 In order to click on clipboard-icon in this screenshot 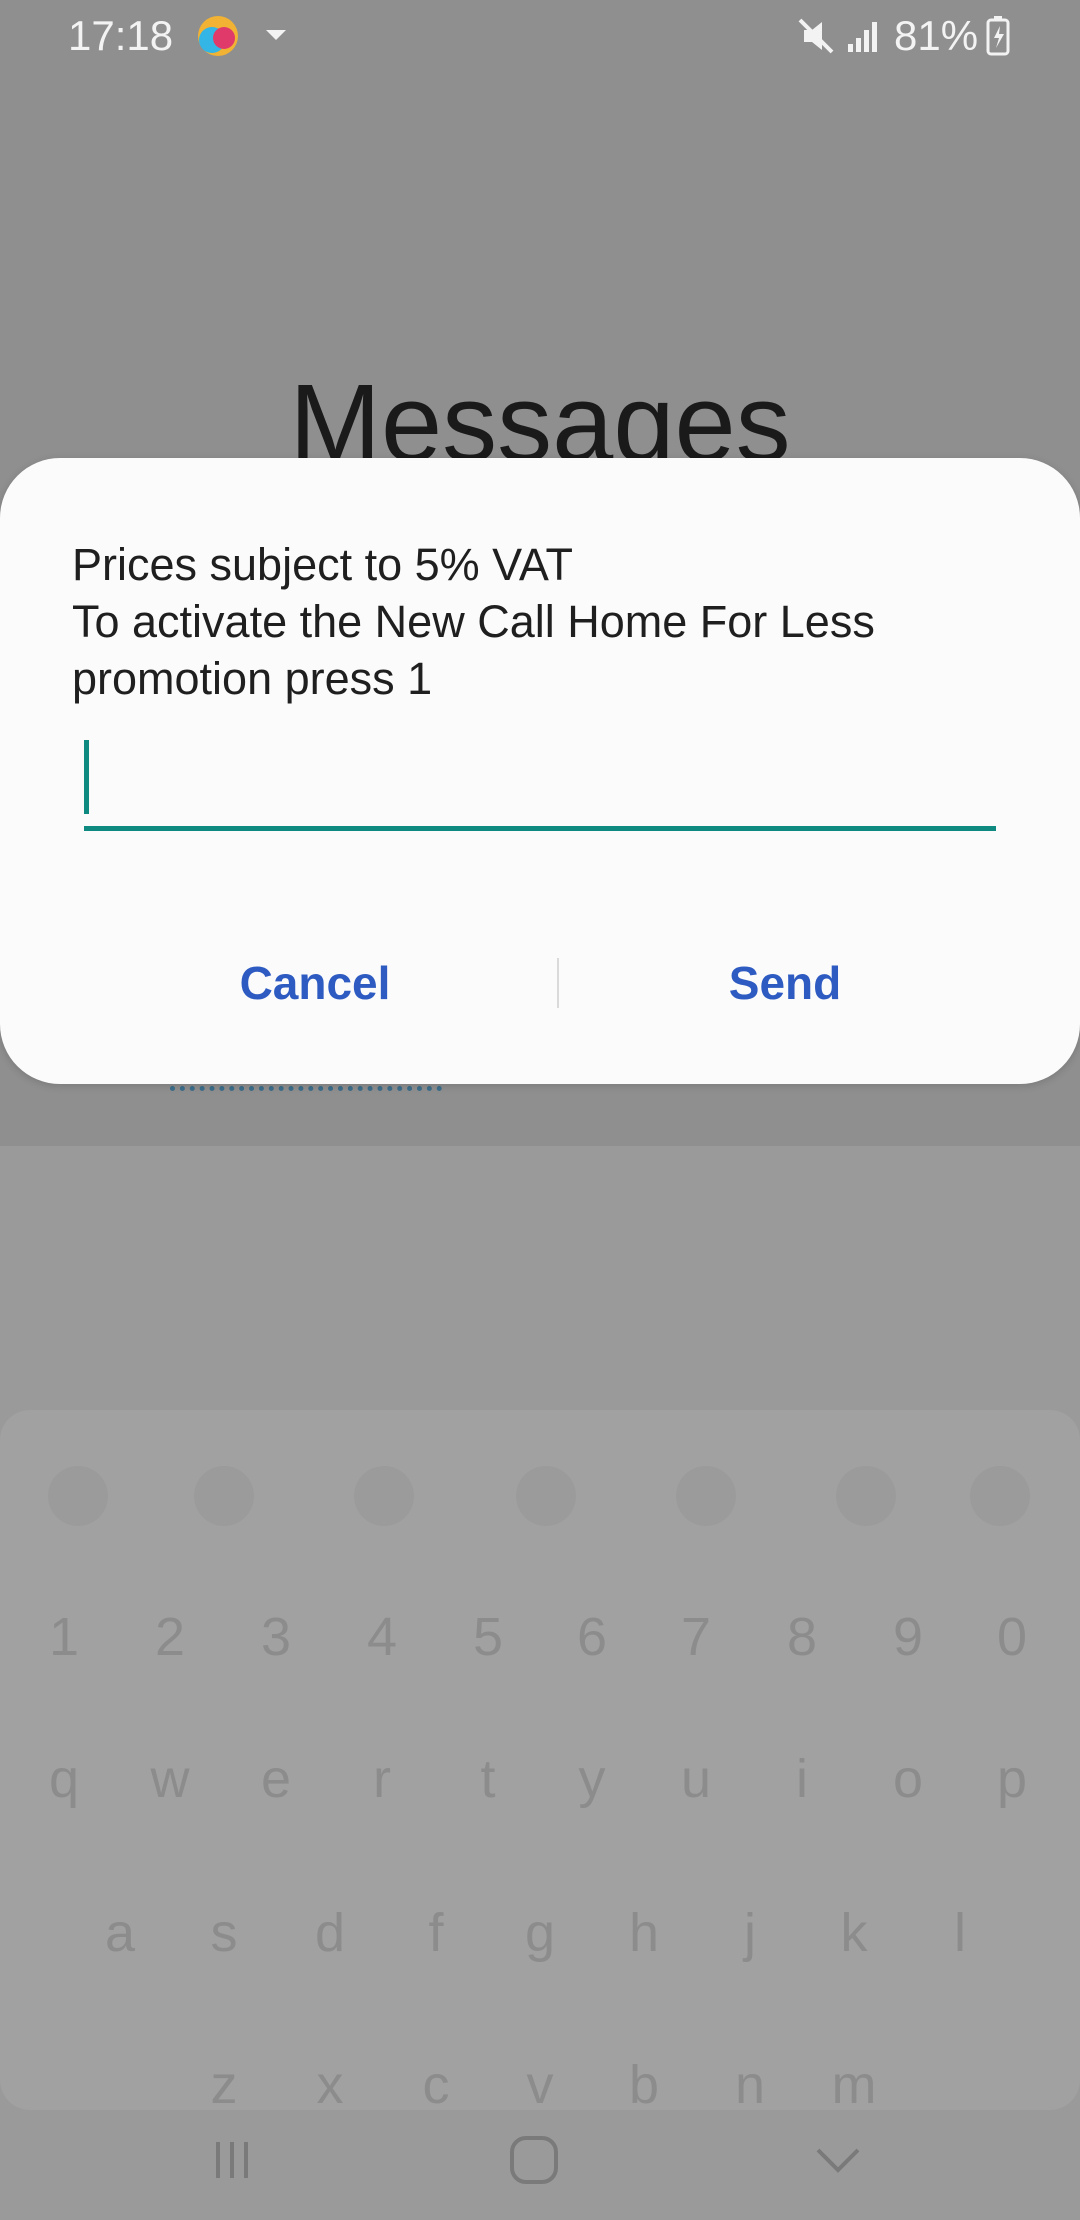, I will do `click(546, 1496)`.